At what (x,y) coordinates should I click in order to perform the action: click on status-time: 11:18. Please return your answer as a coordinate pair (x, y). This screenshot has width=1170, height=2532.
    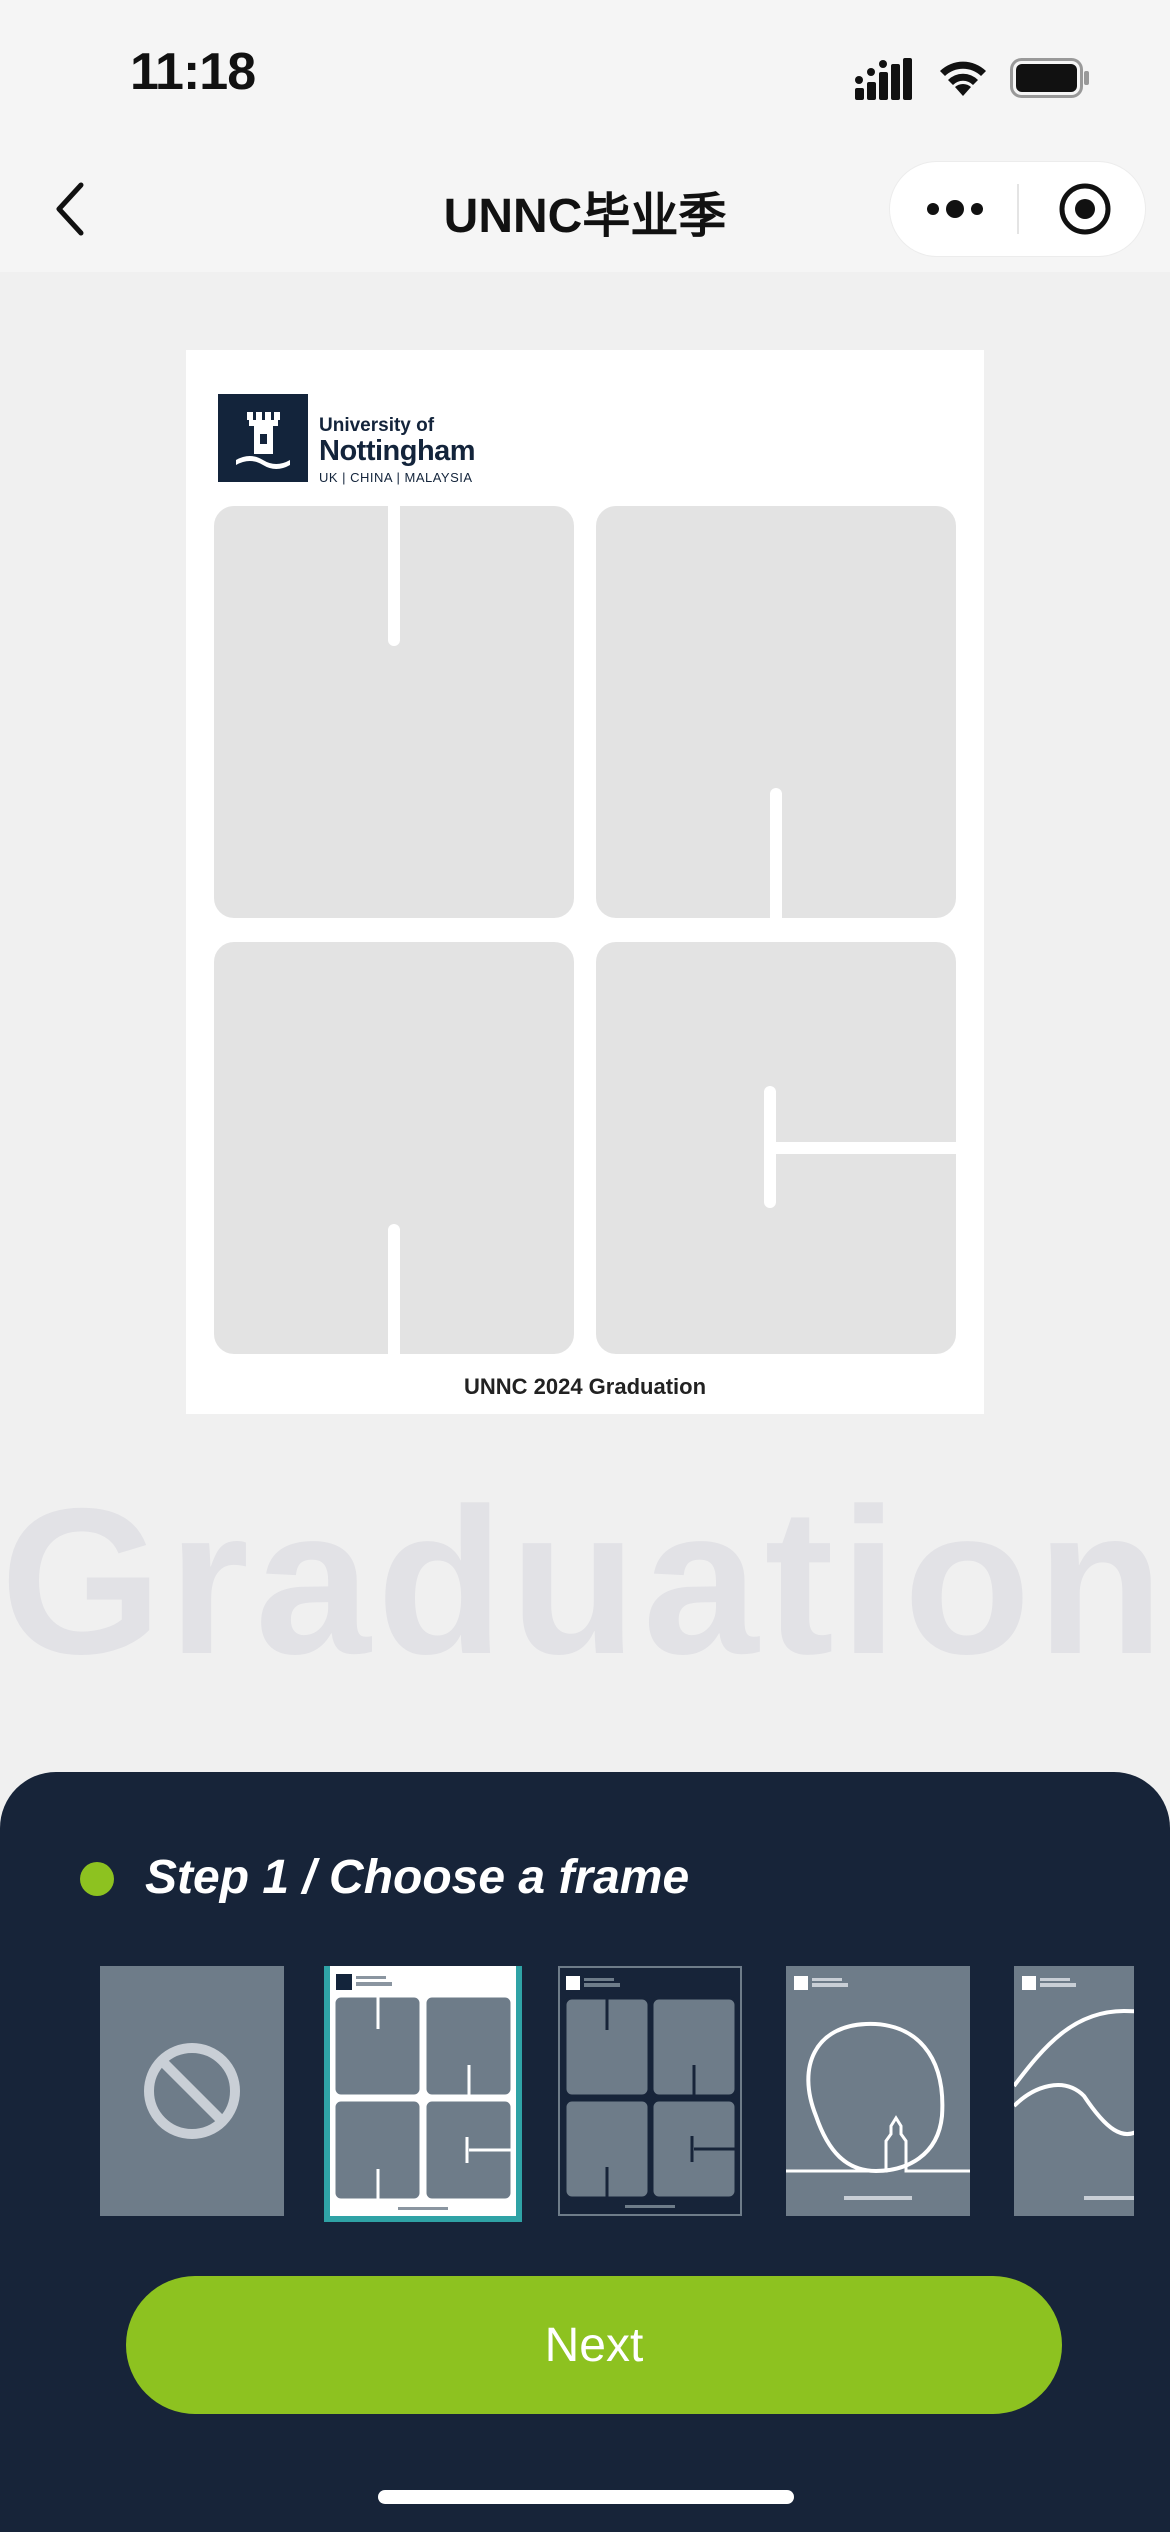
    Looking at the image, I should click on (193, 72).